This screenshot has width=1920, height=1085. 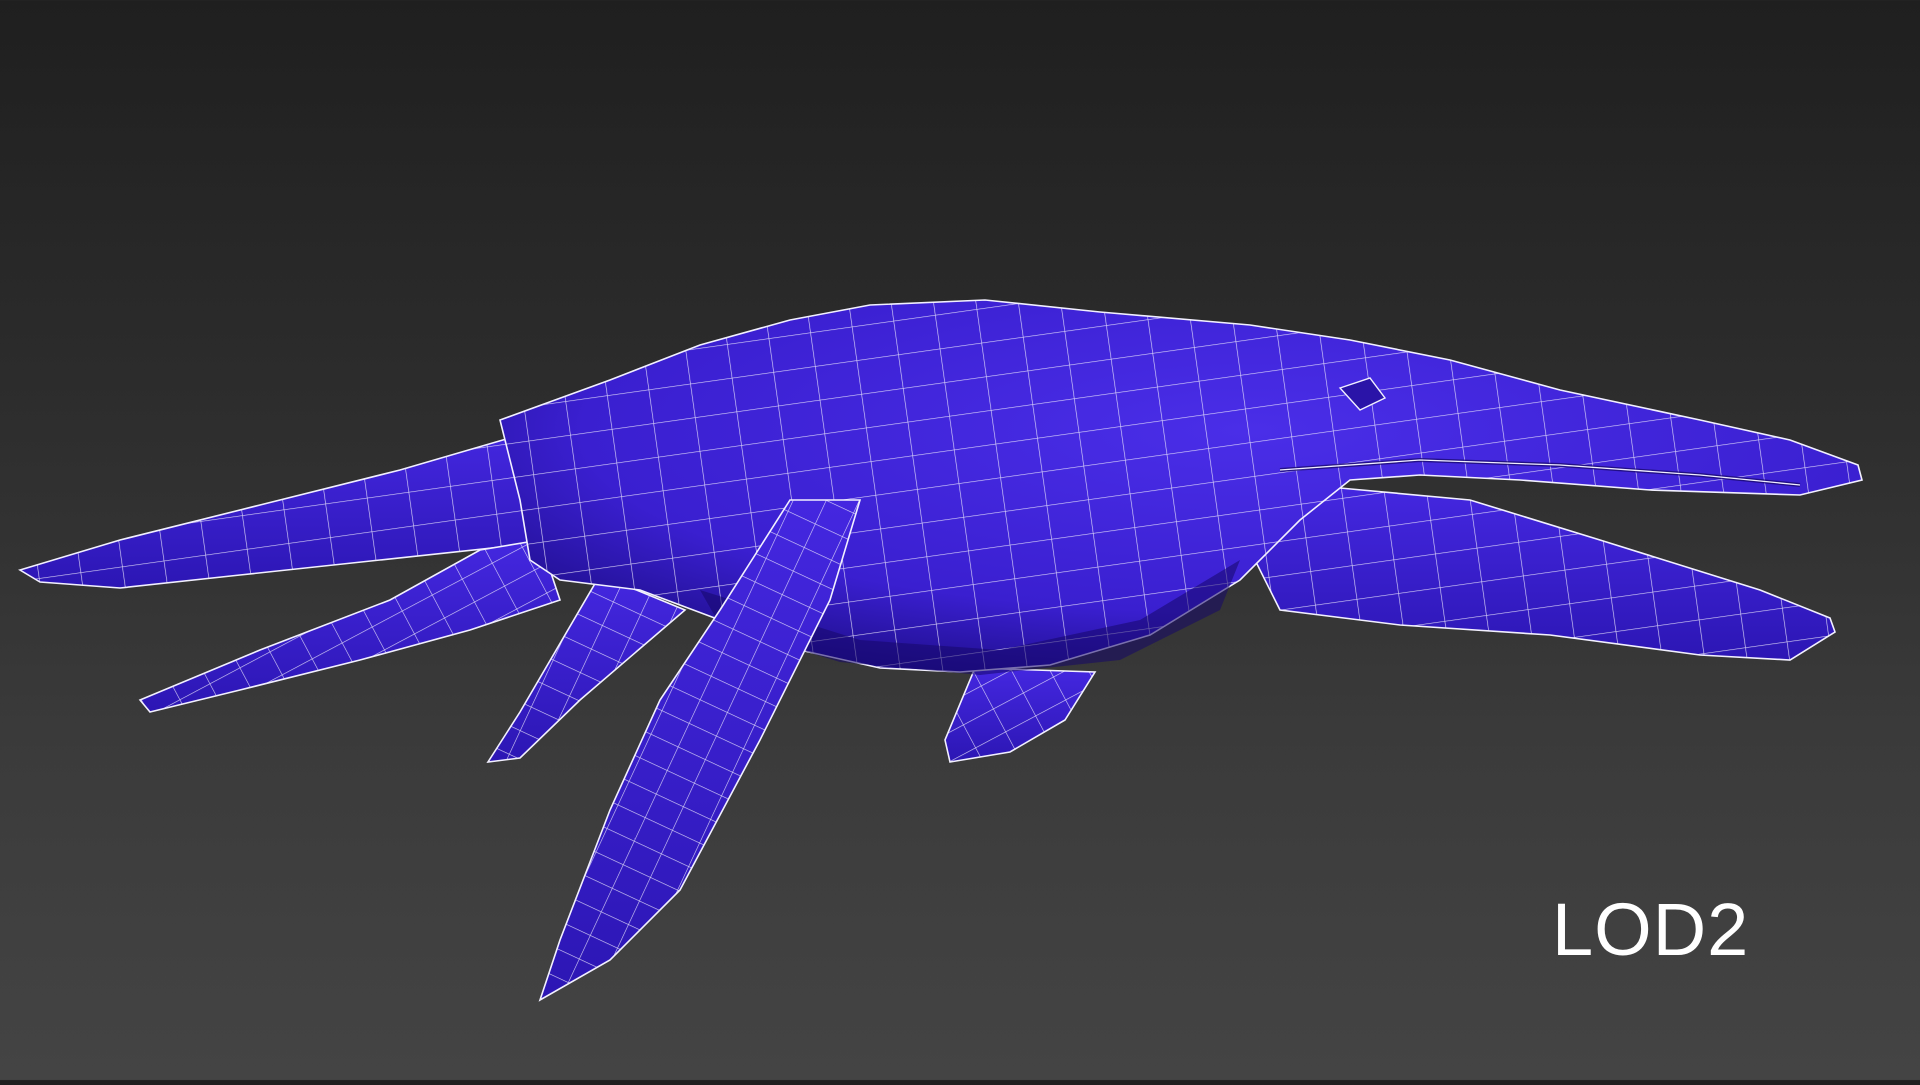 I want to click on lod-label: LOD2, so click(x=1651, y=929).